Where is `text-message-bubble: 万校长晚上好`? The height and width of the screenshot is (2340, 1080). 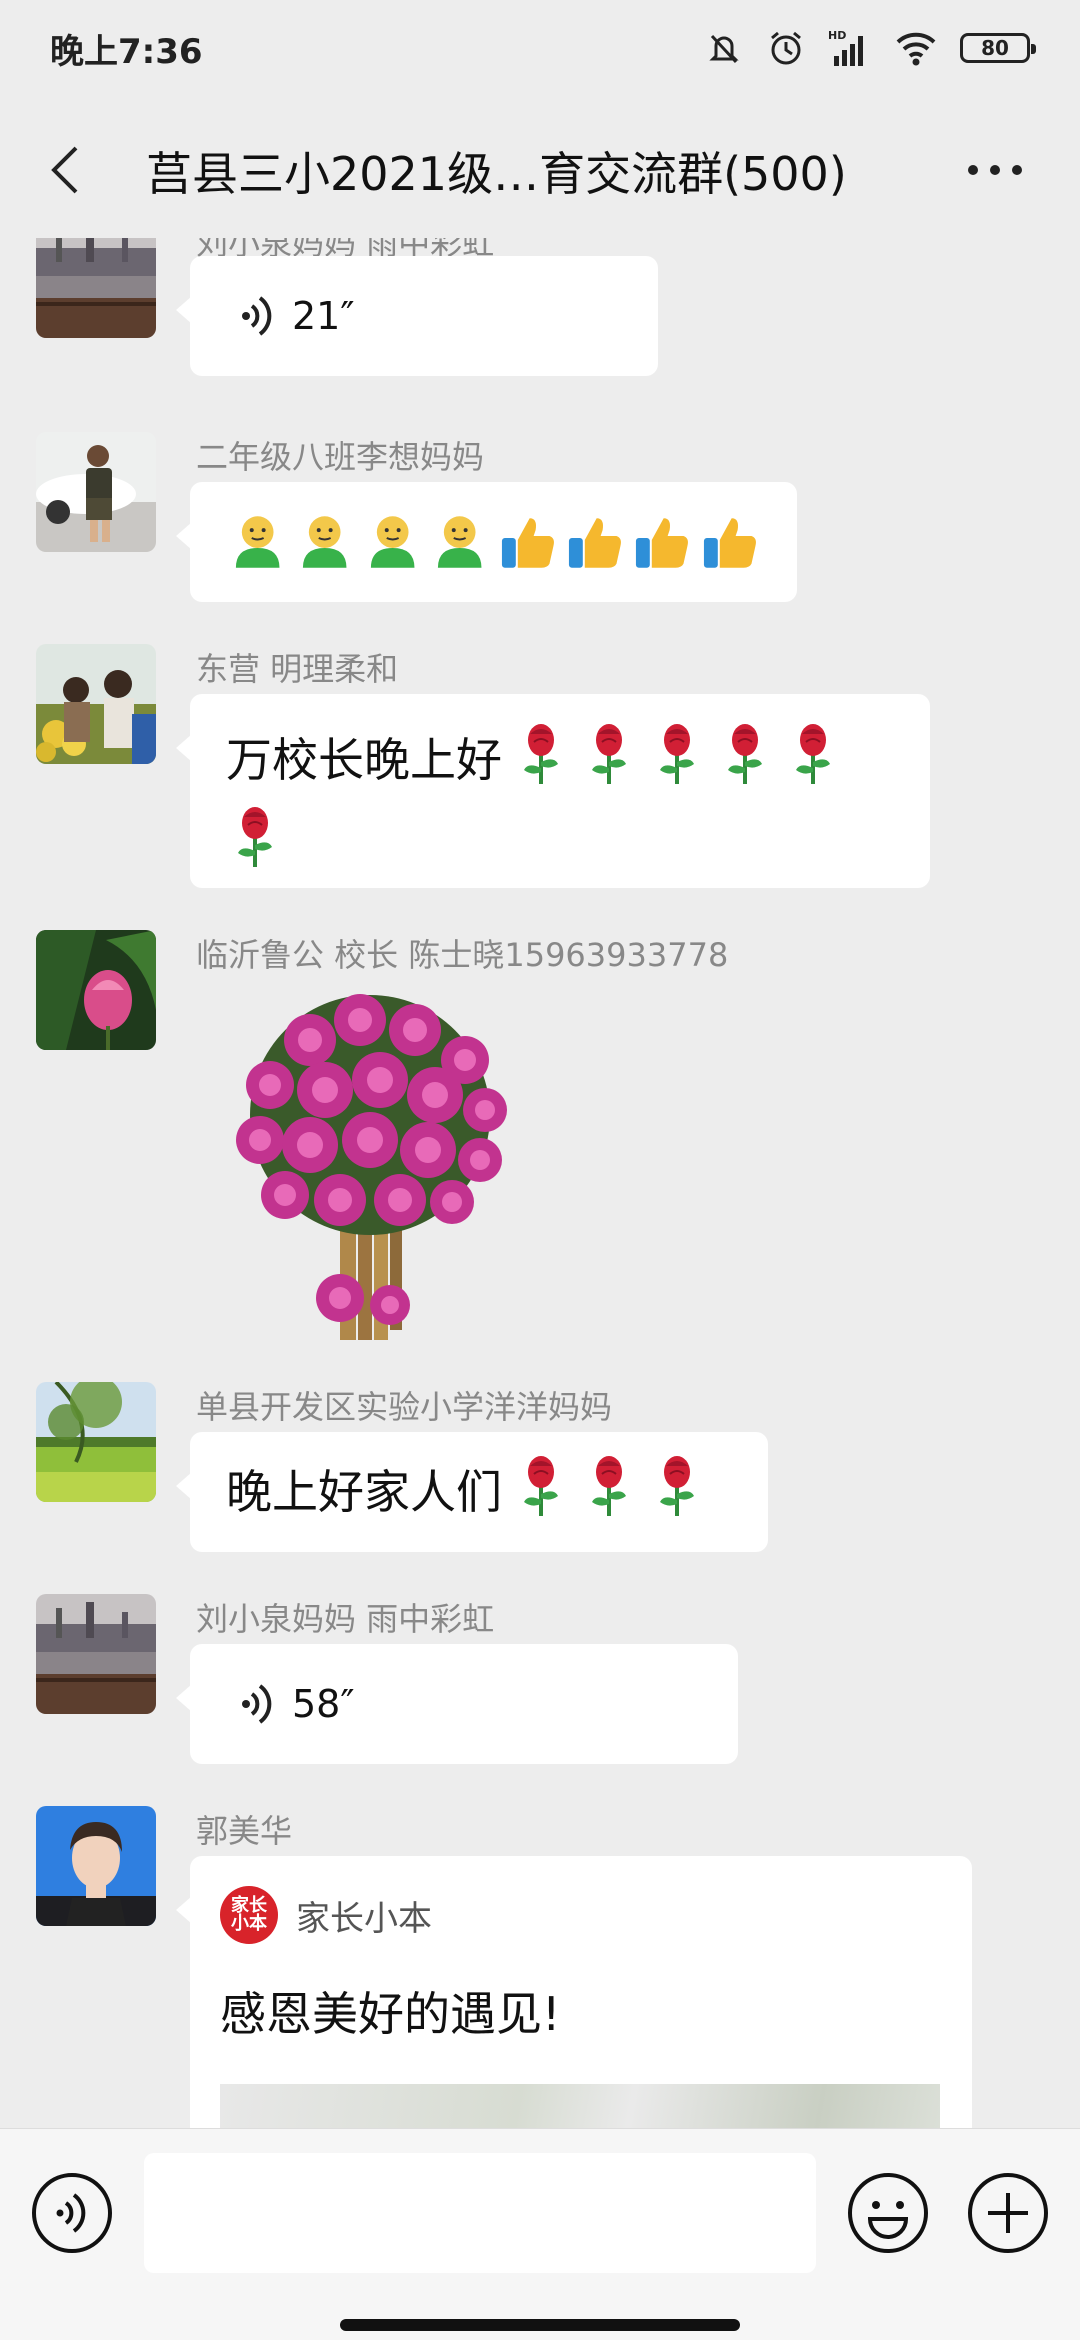
text-message-bubble: 万校长晚上好 is located at coordinates (553, 791).